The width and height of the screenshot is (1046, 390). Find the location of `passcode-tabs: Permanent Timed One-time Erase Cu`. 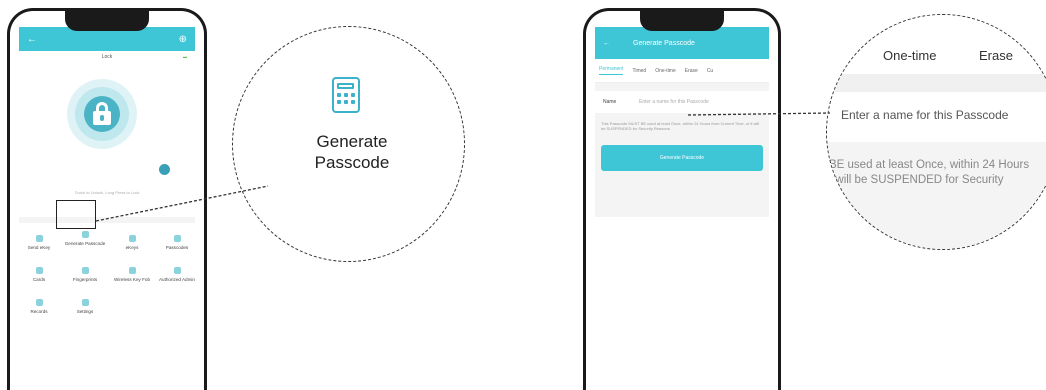

passcode-tabs: Permanent Timed One-time Erase Cu is located at coordinates (682, 71).